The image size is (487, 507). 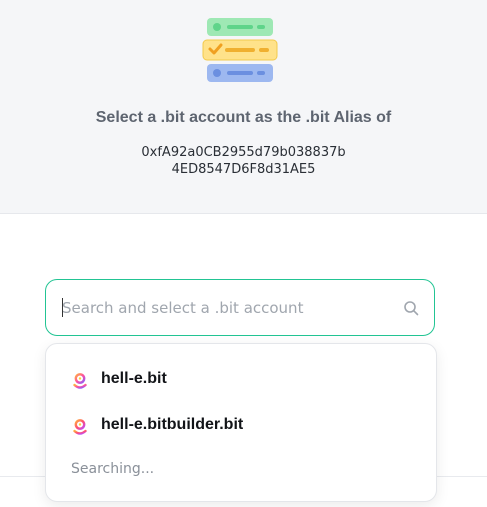 I want to click on search-icon, so click(x=411, y=308).